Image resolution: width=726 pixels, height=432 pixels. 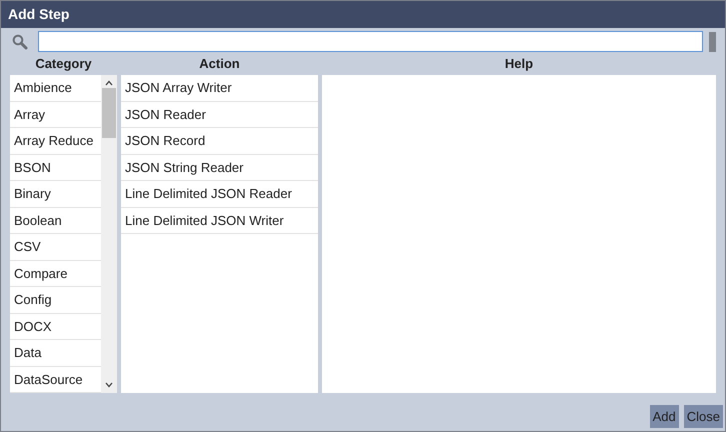 I want to click on list-item: JSON String Reader, so click(x=219, y=167).